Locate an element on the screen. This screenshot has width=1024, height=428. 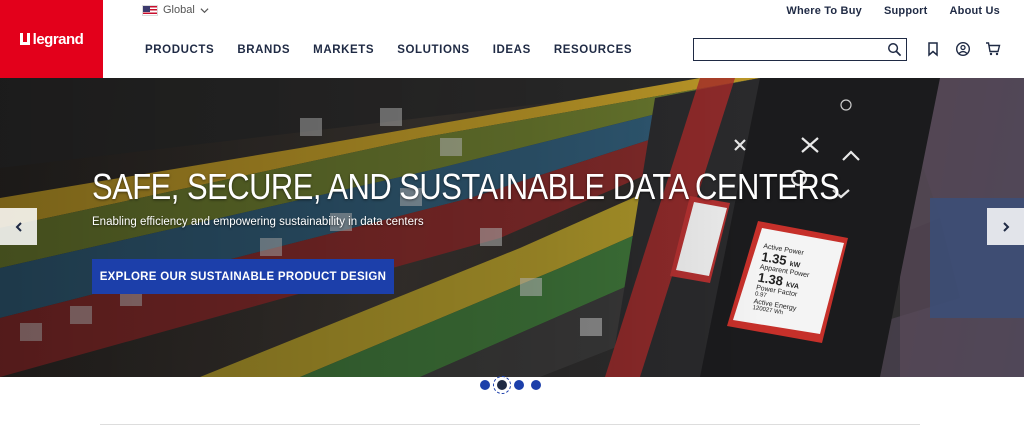
region-selector: Global is located at coordinates (175, 10).